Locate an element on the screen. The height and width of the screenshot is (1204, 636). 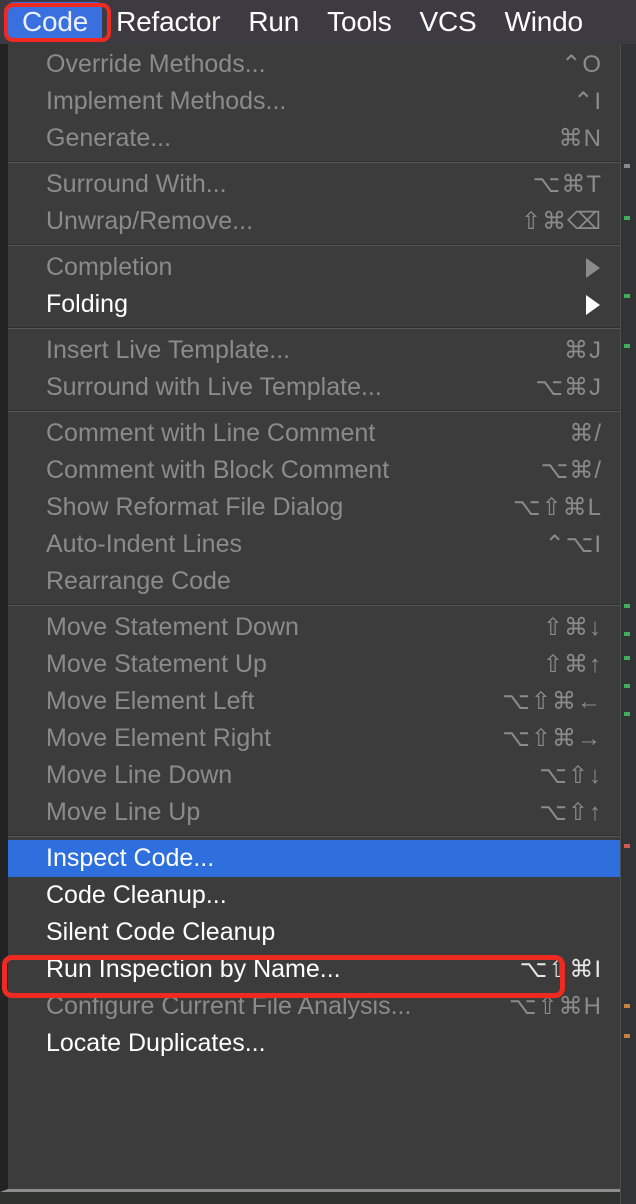
menu-item-insert-live-template: Insert Live Template... ⌘J is located at coordinates (314, 350).